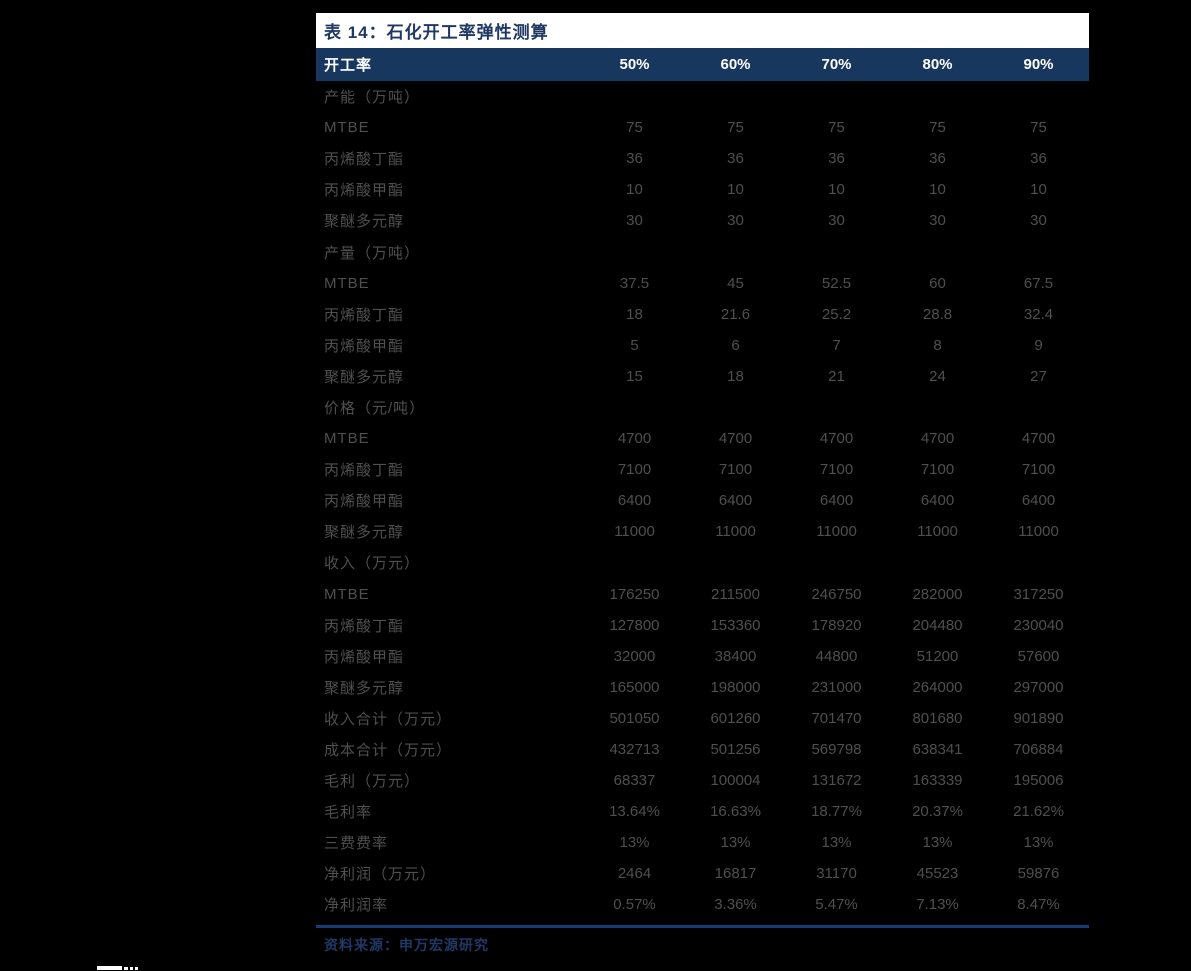 This screenshot has height=971, width=1191. Describe the element at coordinates (1038, 874) in the screenshot. I see `row-value: 59876` at that location.